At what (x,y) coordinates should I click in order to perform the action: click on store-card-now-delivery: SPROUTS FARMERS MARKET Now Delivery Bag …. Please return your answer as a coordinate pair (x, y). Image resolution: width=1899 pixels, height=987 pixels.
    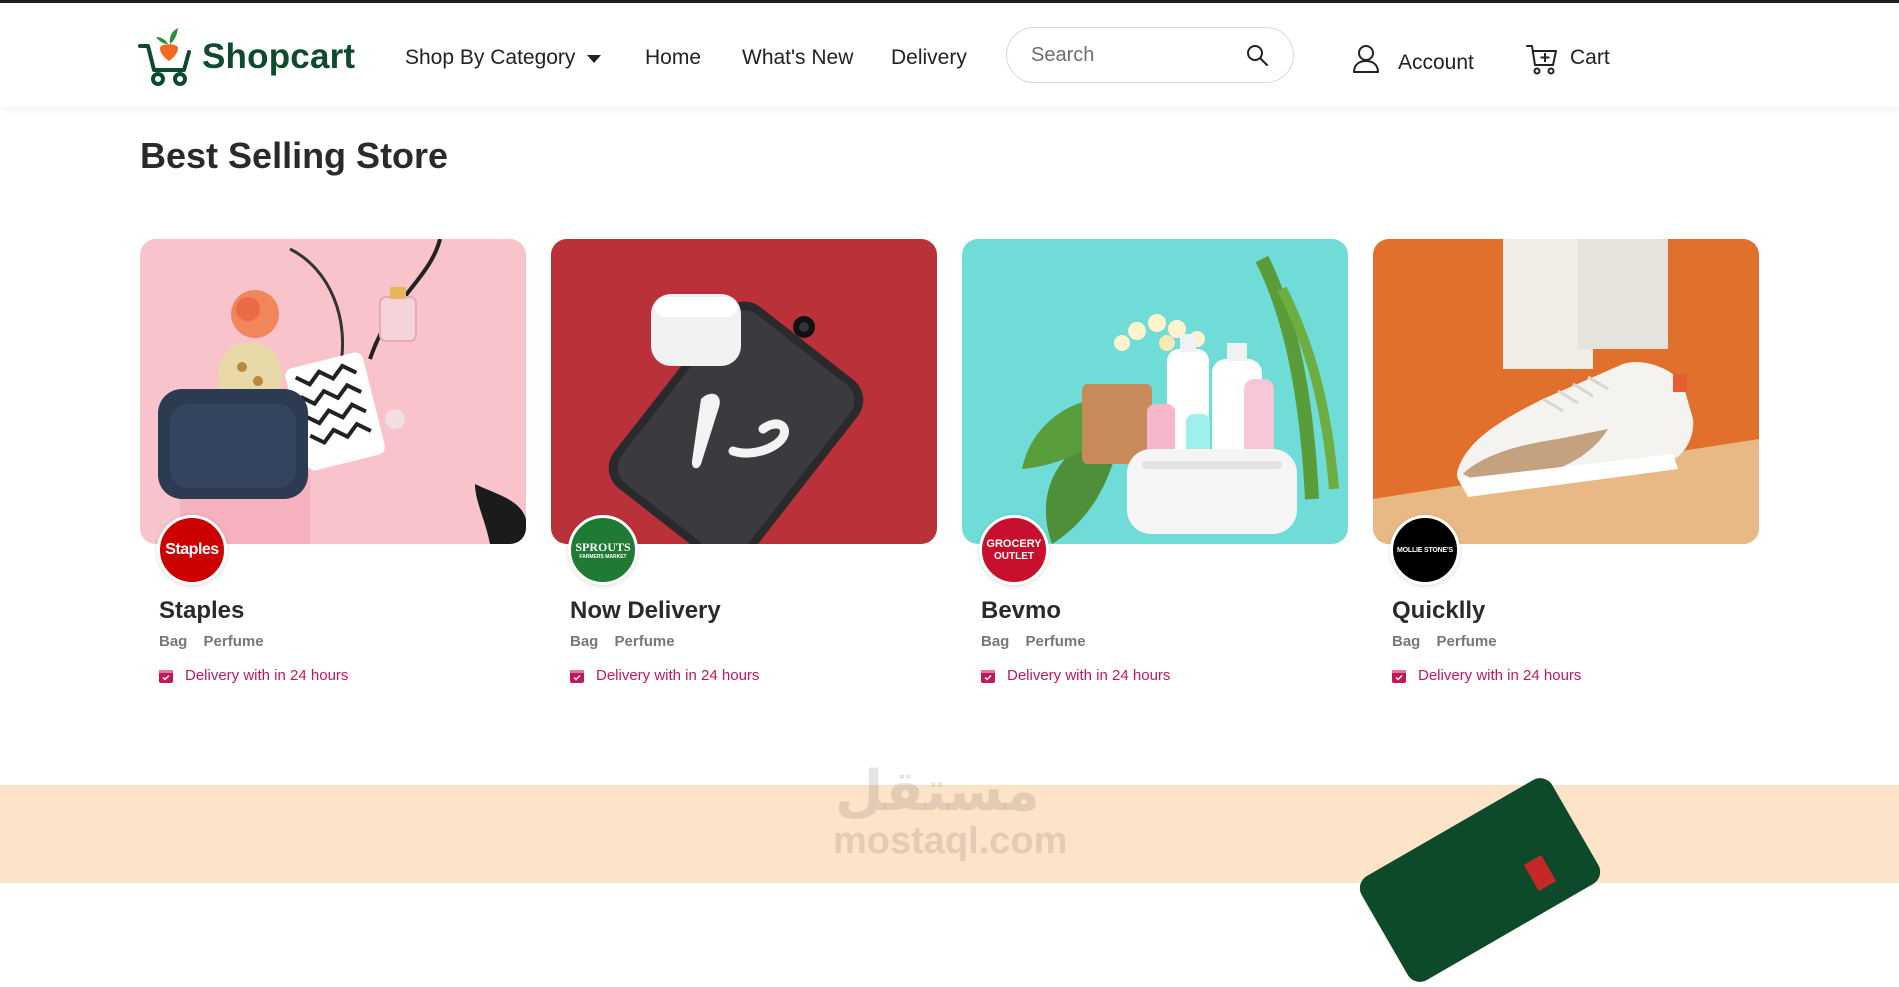
    Looking at the image, I should click on (744, 469).